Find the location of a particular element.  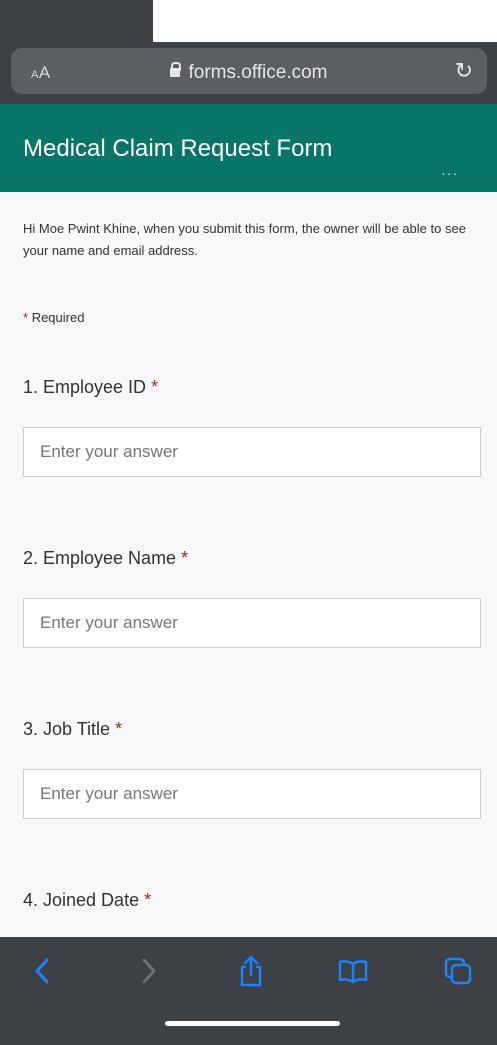

employee-name-input is located at coordinates (252, 623).